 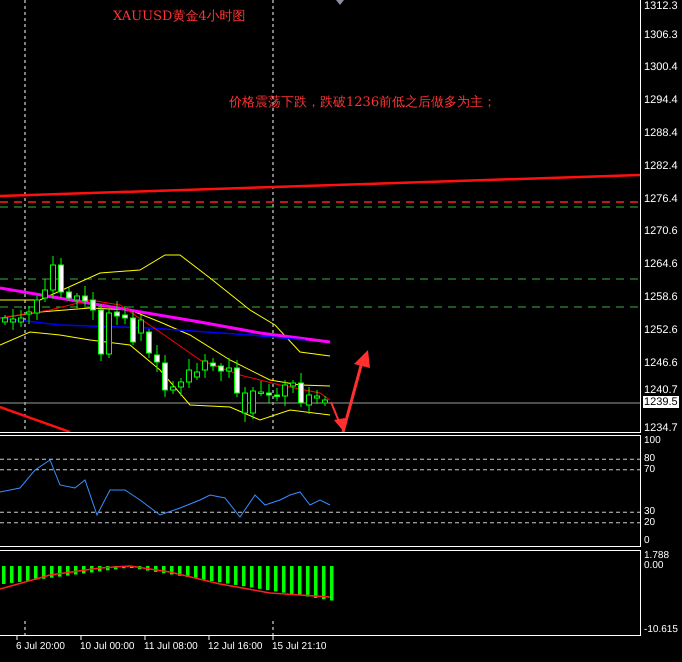 What do you see at coordinates (657, 556) in the screenshot?
I see `indicator-level-label: 1.788` at bounding box center [657, 556].